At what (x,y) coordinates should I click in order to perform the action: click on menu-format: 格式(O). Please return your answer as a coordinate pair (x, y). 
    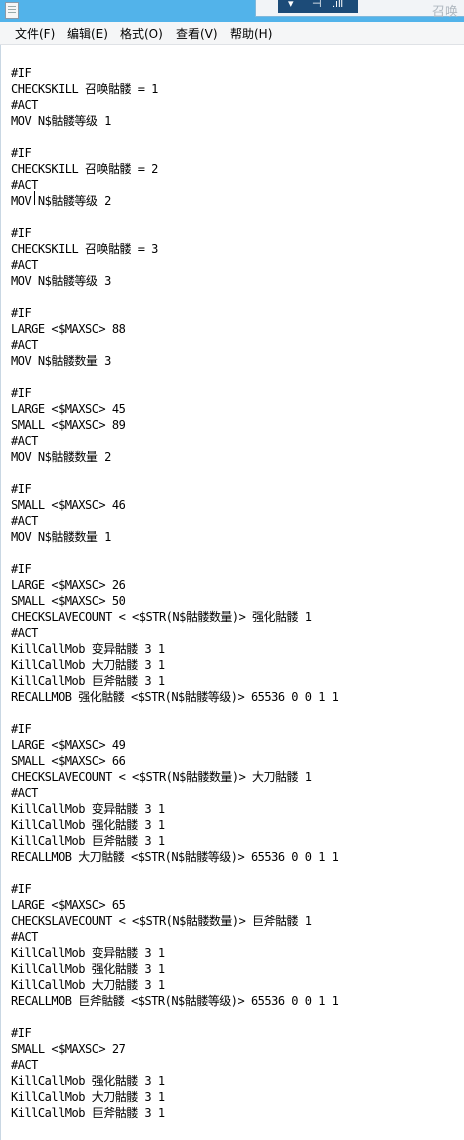
    Looking at the image, I should click on (141, 33).